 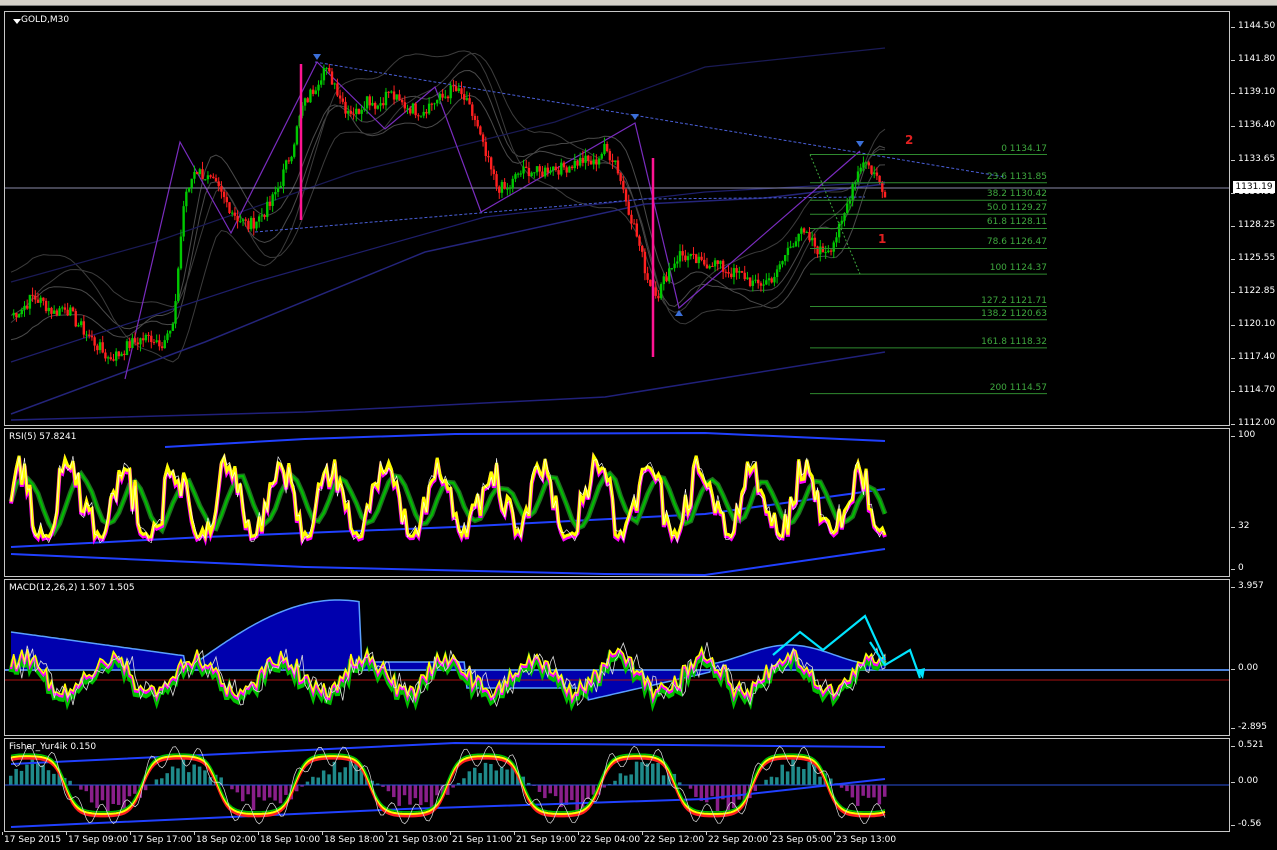 I want to click on macd-label: MACD(12,26,2) 1.507 1.505, so click(x=72, y=588).